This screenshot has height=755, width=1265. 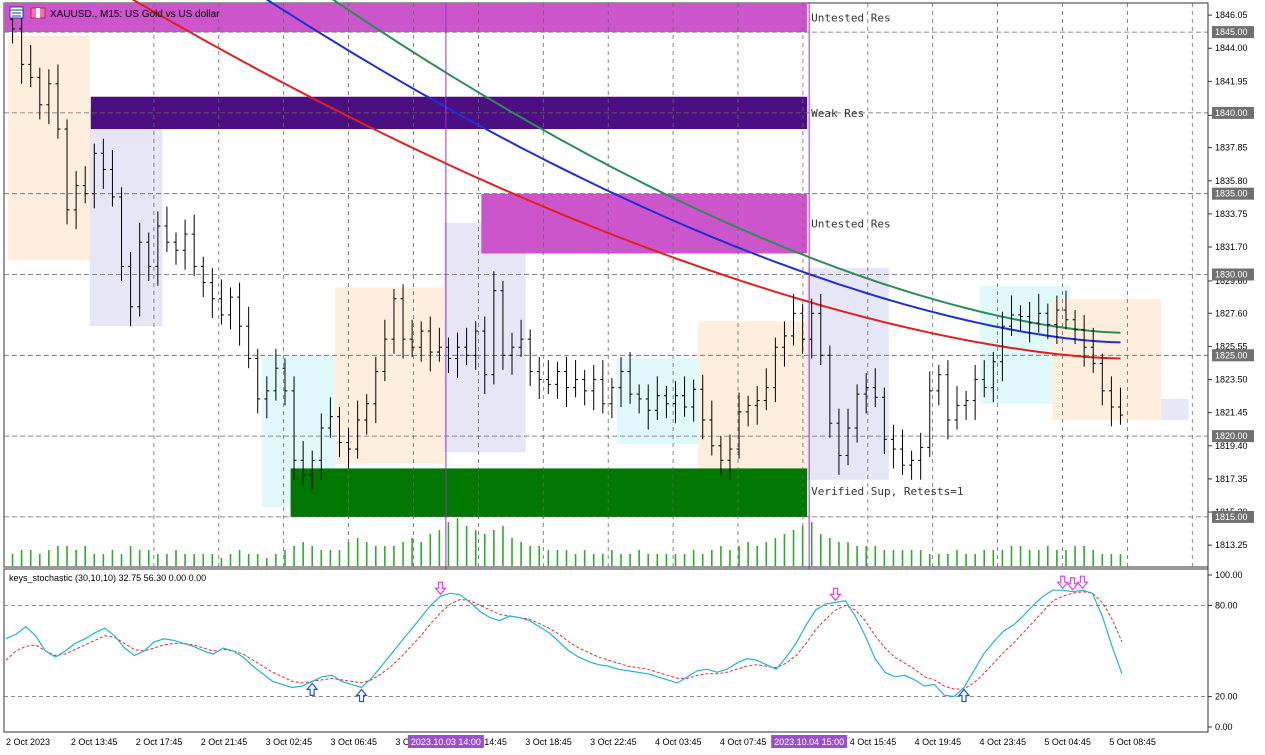 What do you see at coordinates (1231, 48) in the screenshot?
I see `price-tick-label: 1844.00` at bounding box center [1231, 48].